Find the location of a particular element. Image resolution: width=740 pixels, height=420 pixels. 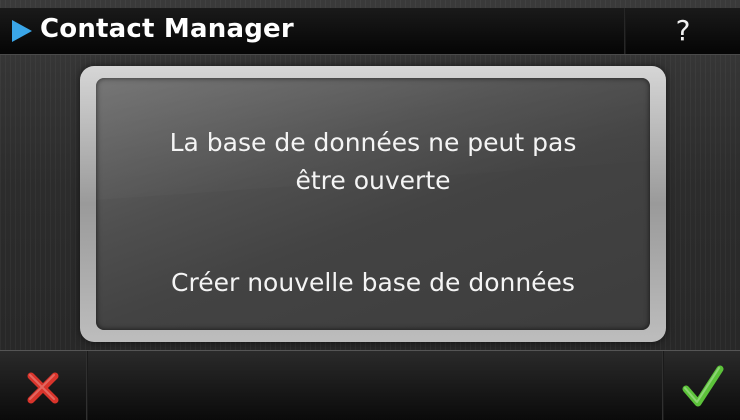

confirm-button is located at coordinates (702, 385).